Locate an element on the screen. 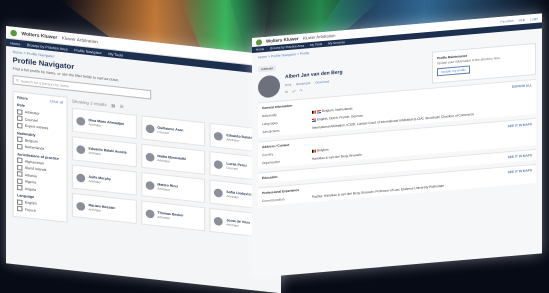  email-icon: ✉ is located at coordinates (286, 92).